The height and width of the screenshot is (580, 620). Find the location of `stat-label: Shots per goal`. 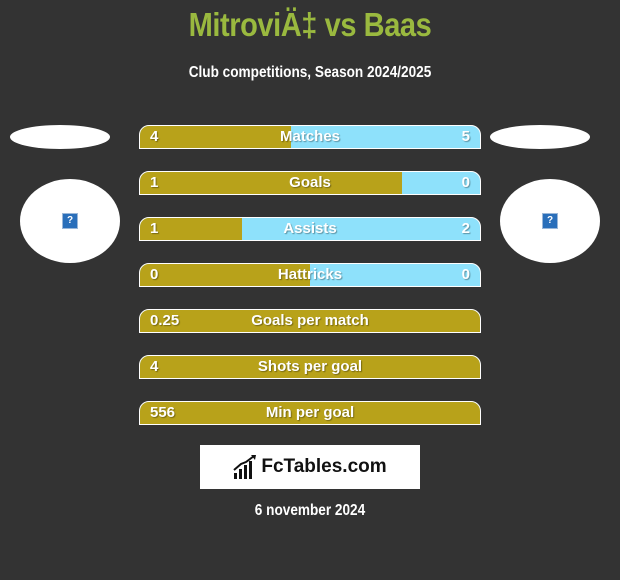

stat-label: Shots per goal is located at coordinates (310, 366).